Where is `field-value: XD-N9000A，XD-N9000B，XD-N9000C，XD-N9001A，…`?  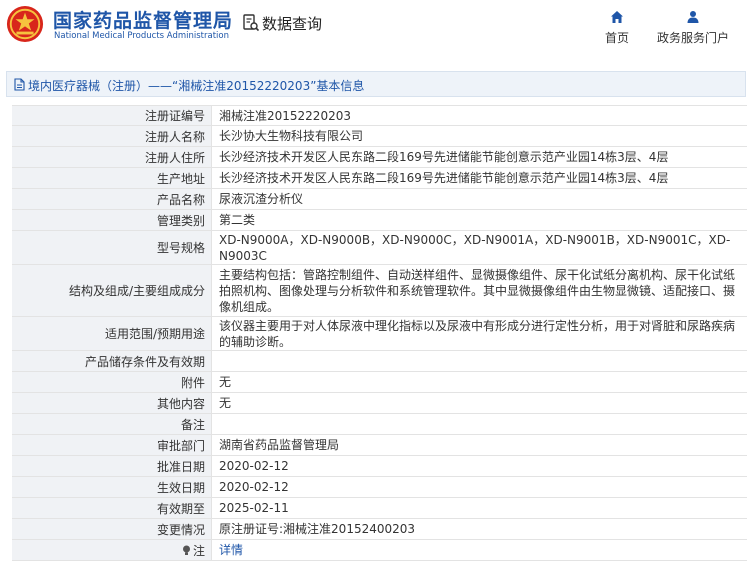 field-value: XD-N9000A，XD-N9000B，XD-N9000C，XD-N9001A，… is located at coordinates (475, 247).